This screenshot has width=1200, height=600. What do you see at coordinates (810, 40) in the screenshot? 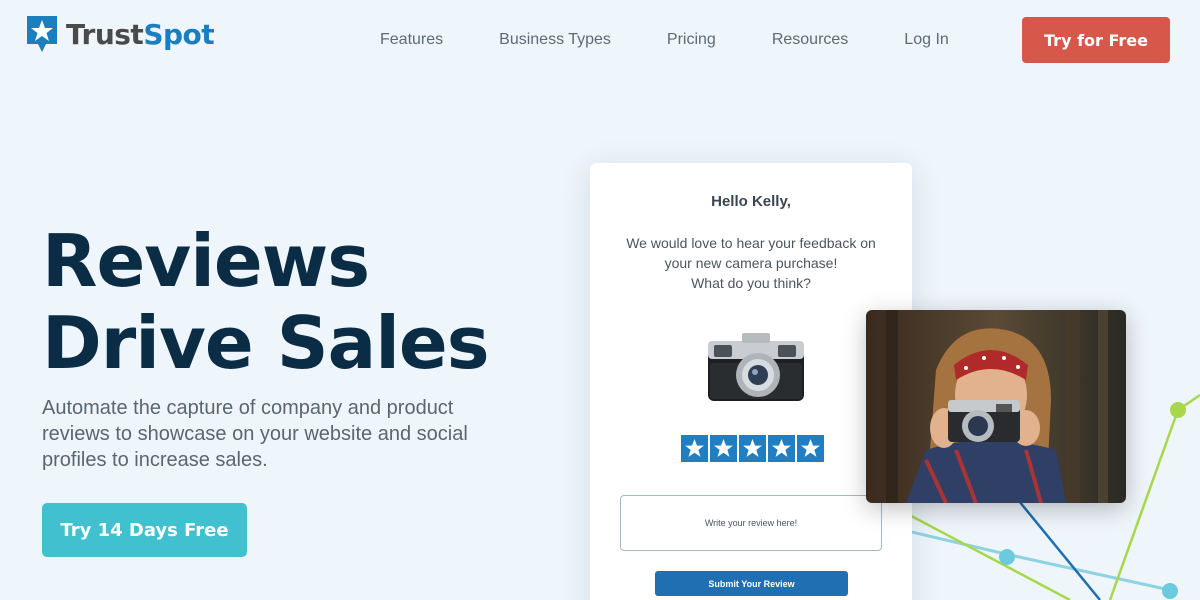
I see `nav-resources: Resources` at bounding box center [810, 40].